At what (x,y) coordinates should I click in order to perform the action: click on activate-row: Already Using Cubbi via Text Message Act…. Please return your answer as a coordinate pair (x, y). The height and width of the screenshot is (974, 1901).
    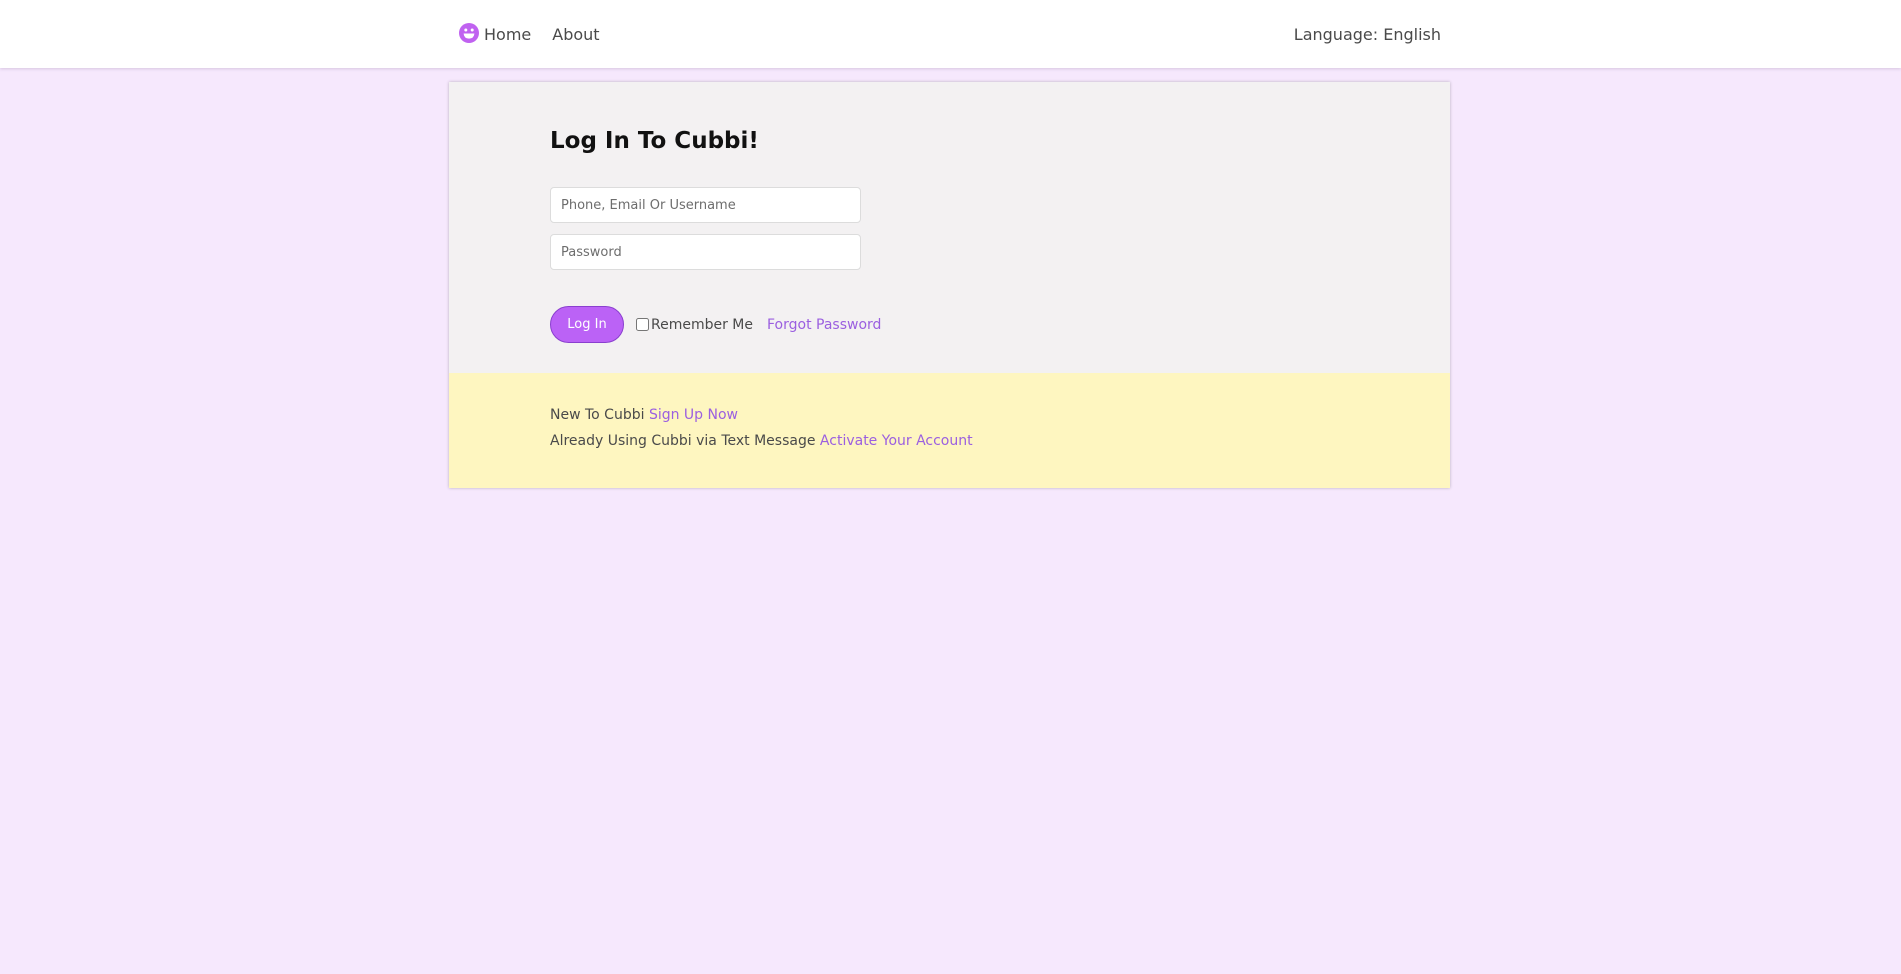
    Looking at the image, I should click on (761, 441).